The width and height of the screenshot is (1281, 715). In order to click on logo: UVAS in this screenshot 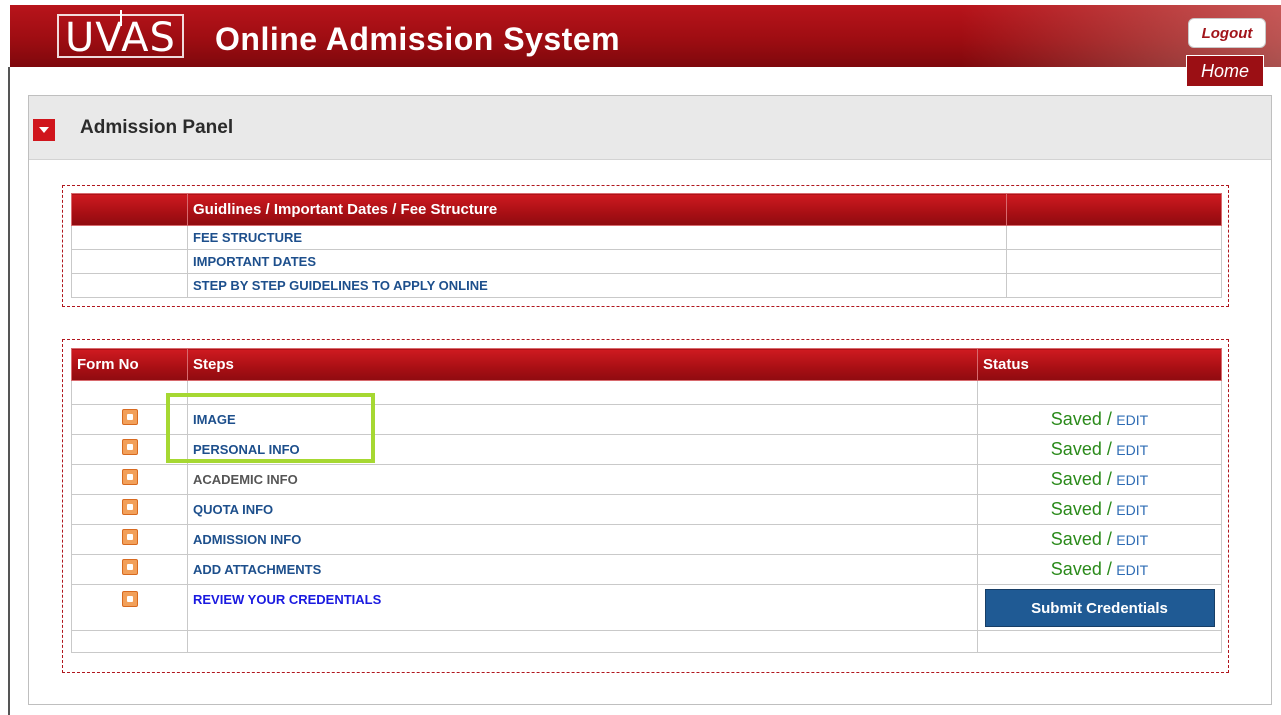, I will do `click(120, 36)`.